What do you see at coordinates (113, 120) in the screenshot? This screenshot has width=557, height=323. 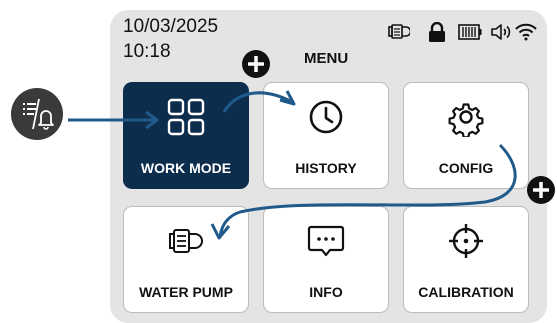 I see `arrow-to-work-mode` at bounding box center [113, 120].